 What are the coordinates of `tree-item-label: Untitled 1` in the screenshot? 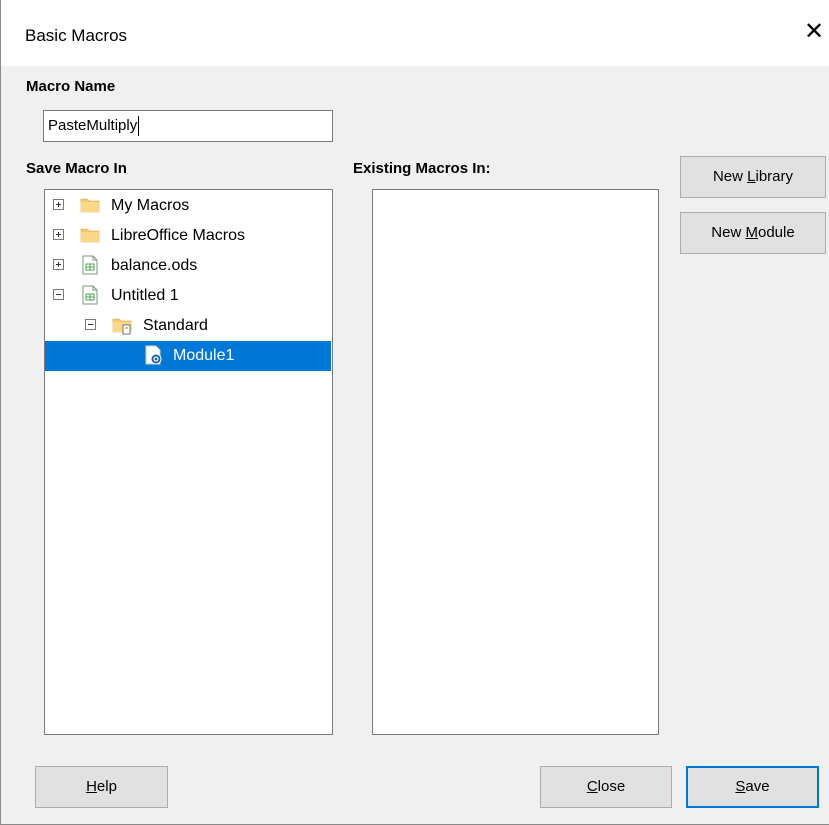 It's located at (145, 295).